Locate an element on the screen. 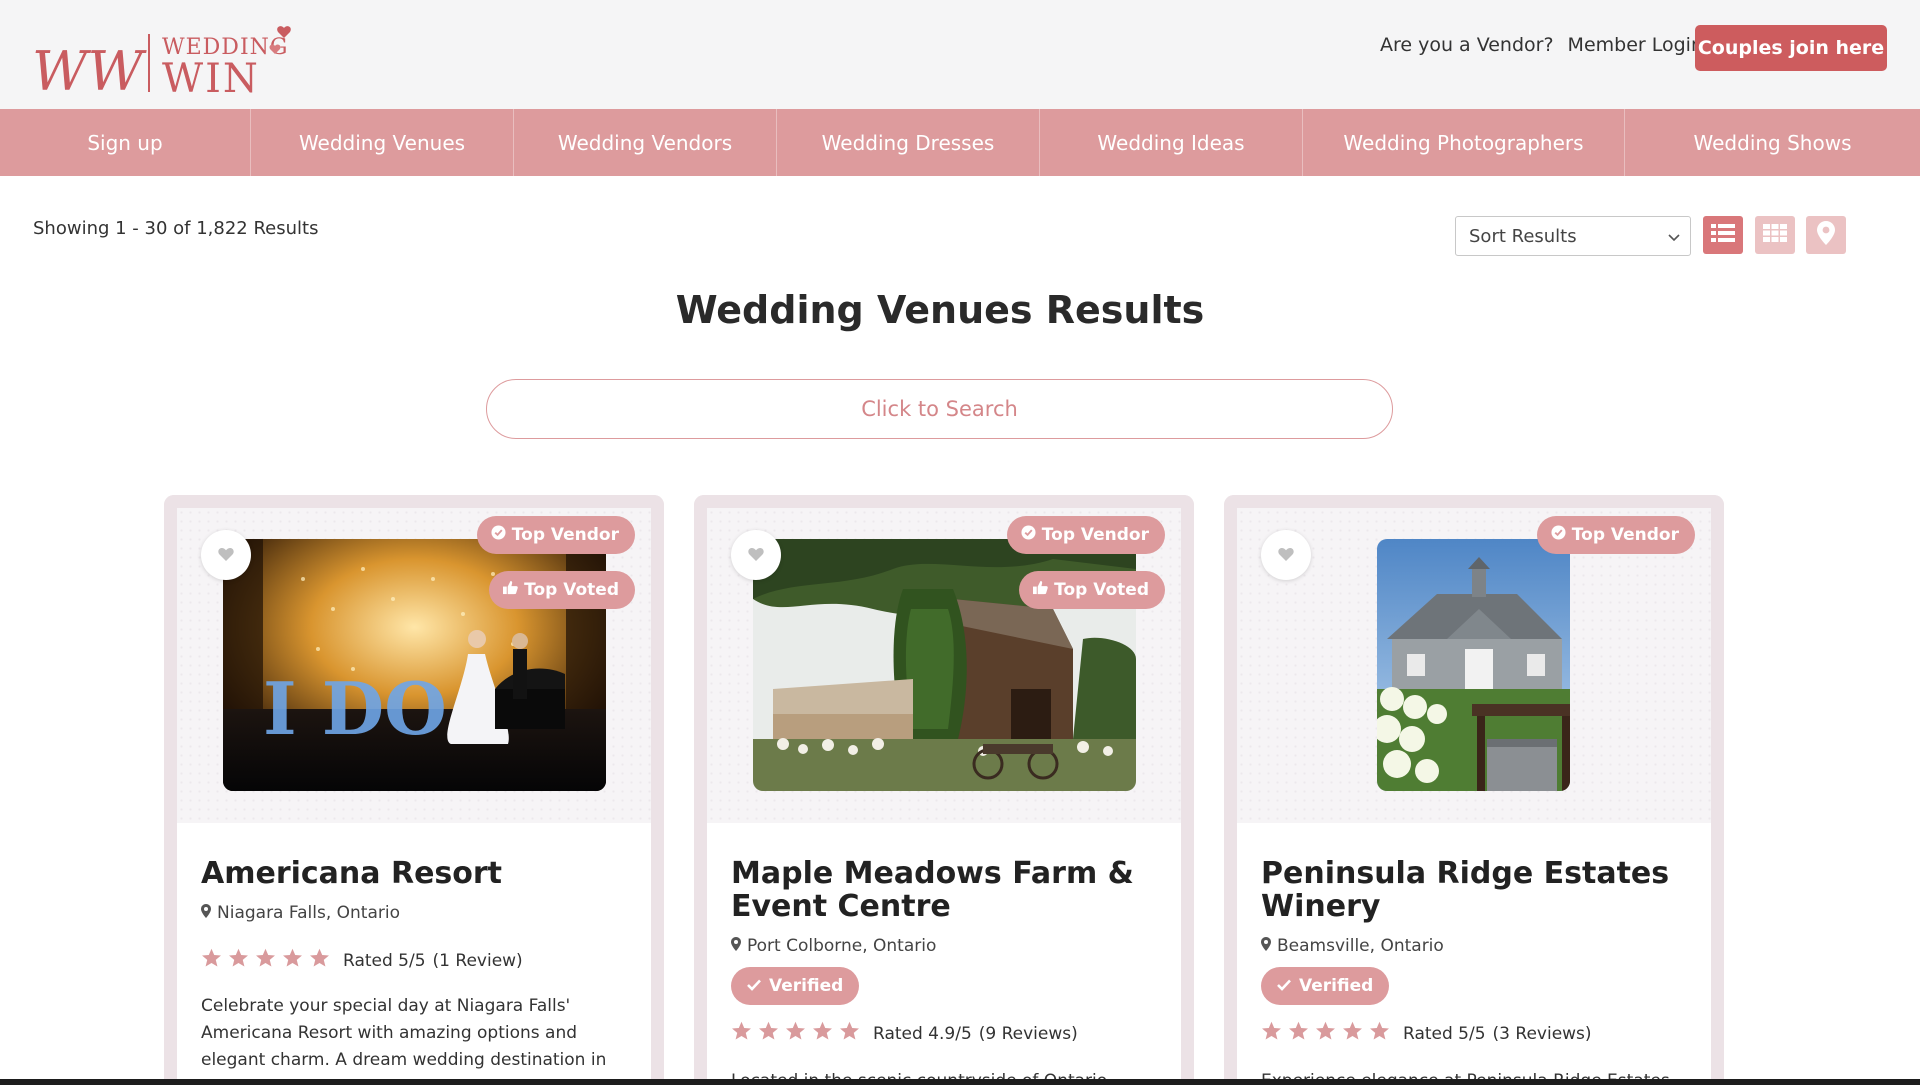  venue-rating: Rated 5/5 (3 Reviews) is located at coordinates (1426, 1033).